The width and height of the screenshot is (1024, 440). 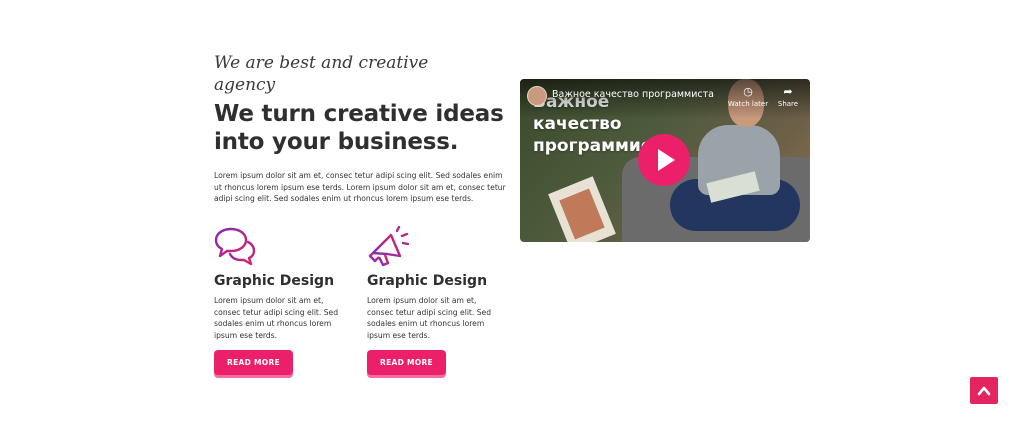 I want to click on scroll-to-top-button, so click(x=984, y=390).